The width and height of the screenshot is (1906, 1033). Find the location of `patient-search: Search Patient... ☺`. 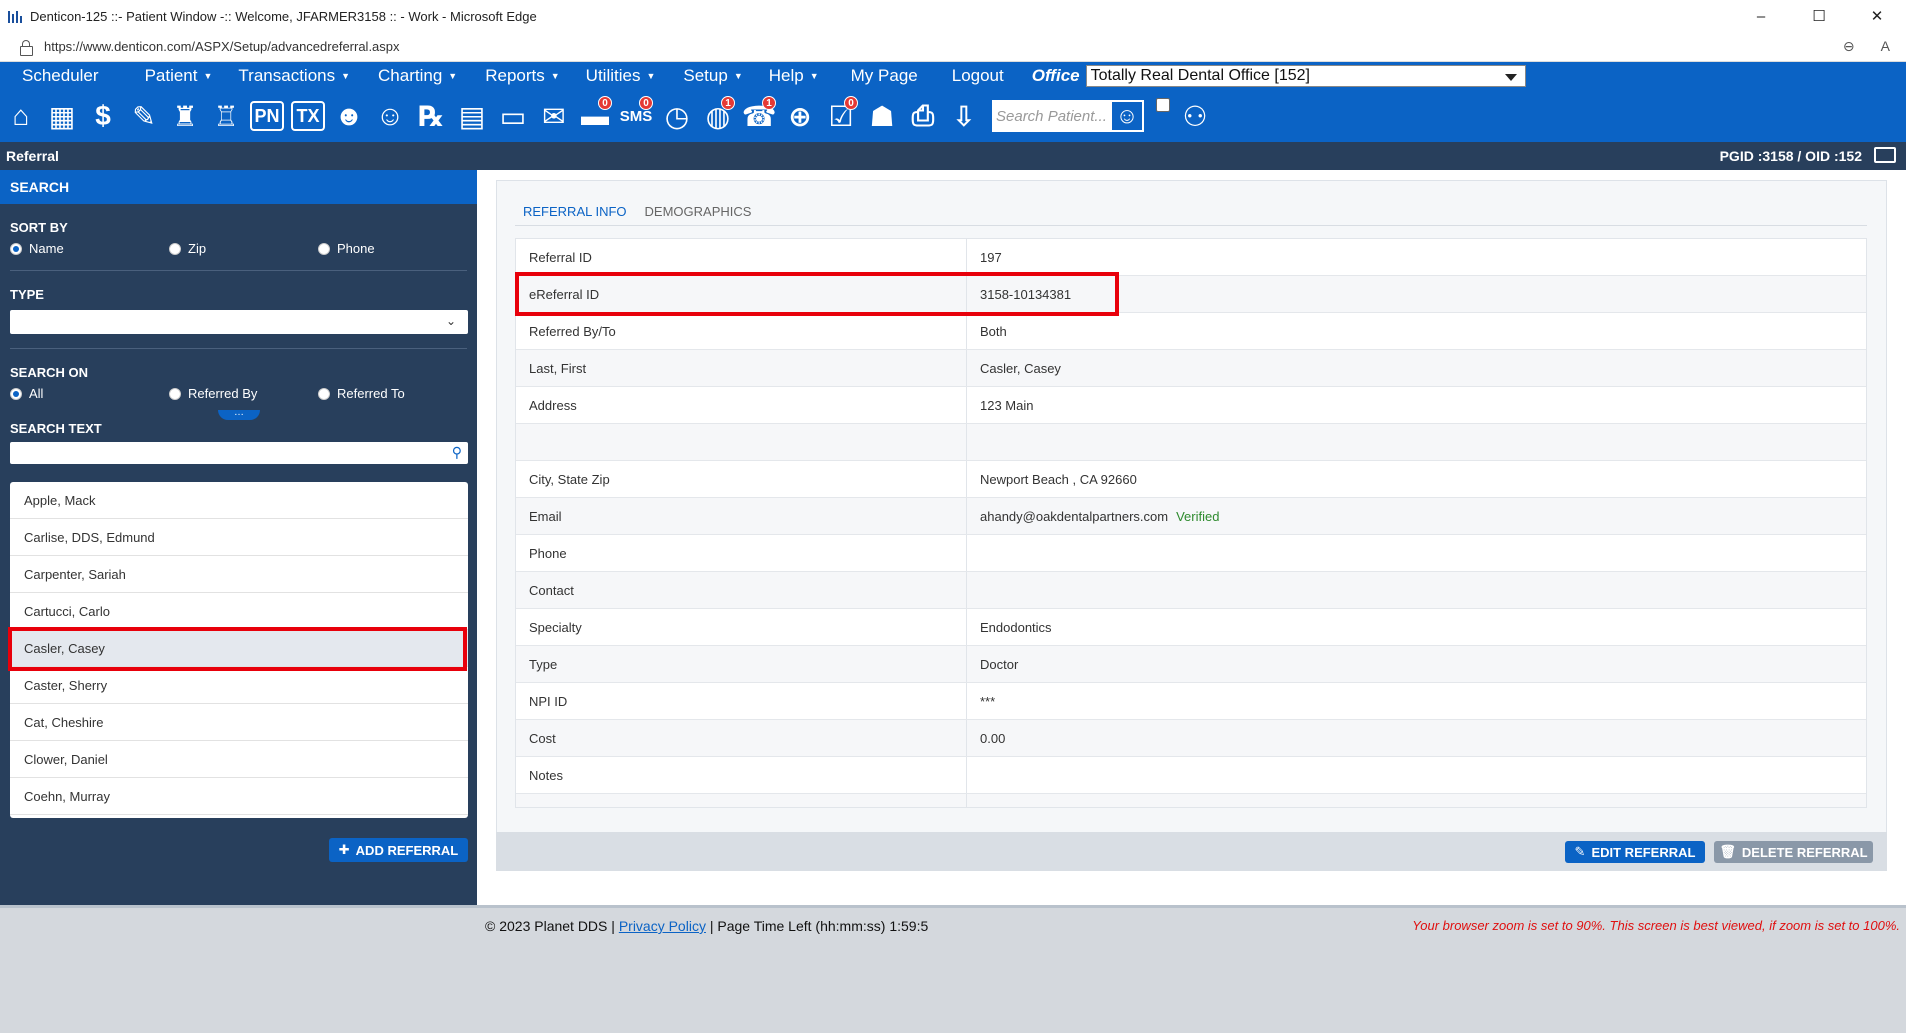

patient-search: Search Patient... ☺ is located at coordinates (1068, 116).